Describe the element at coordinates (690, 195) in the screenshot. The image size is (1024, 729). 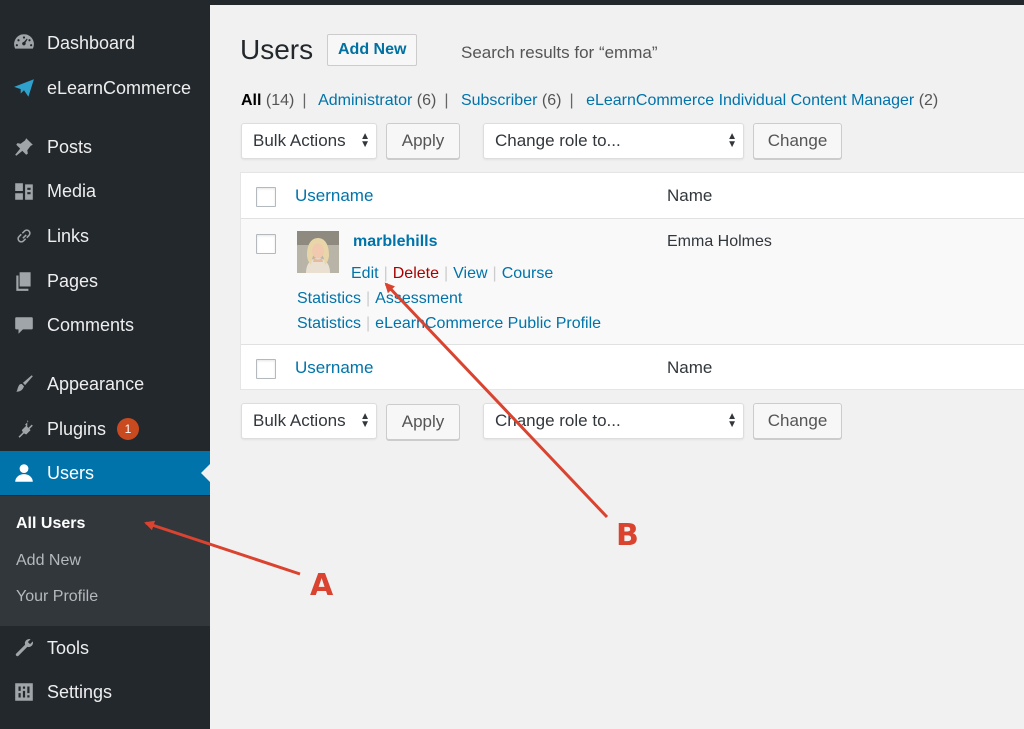
I see `column-name-header: Name` at that location.